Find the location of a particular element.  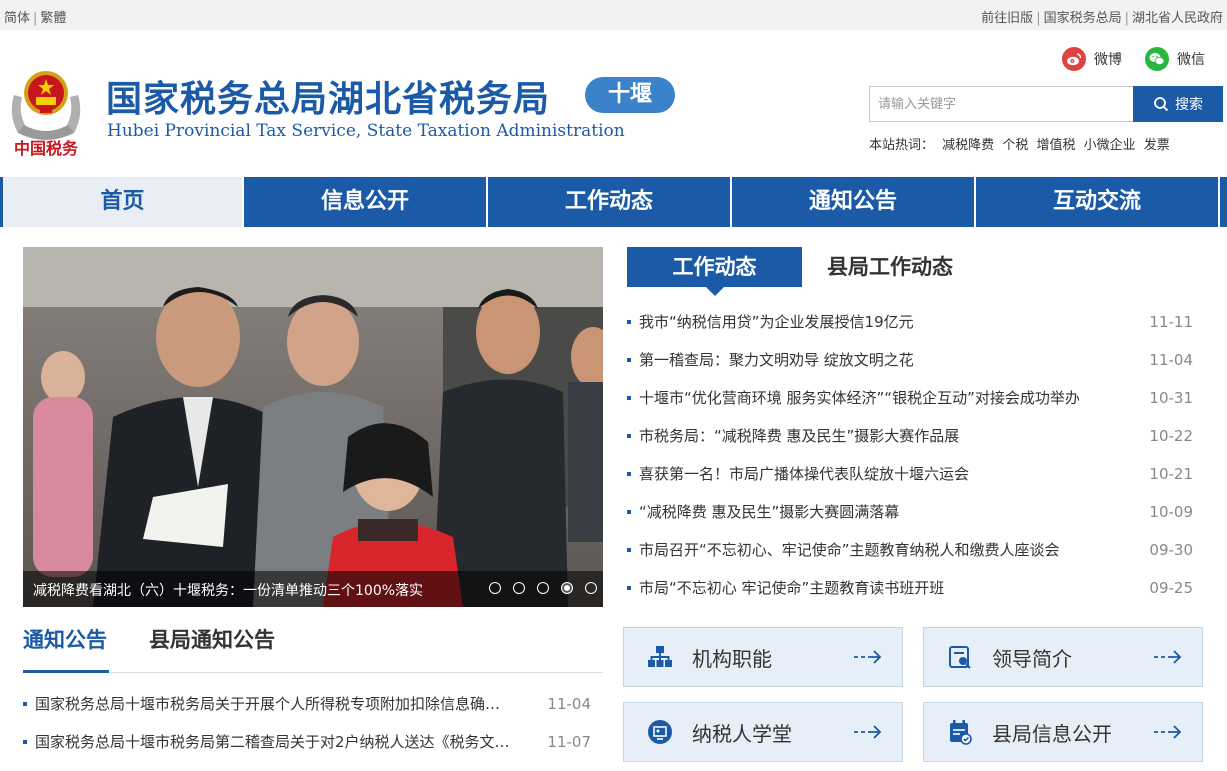

external-links: 前往旧版 | 国家税务总局 | 湖北省人民政府 is located at coordinates (1102, 18).